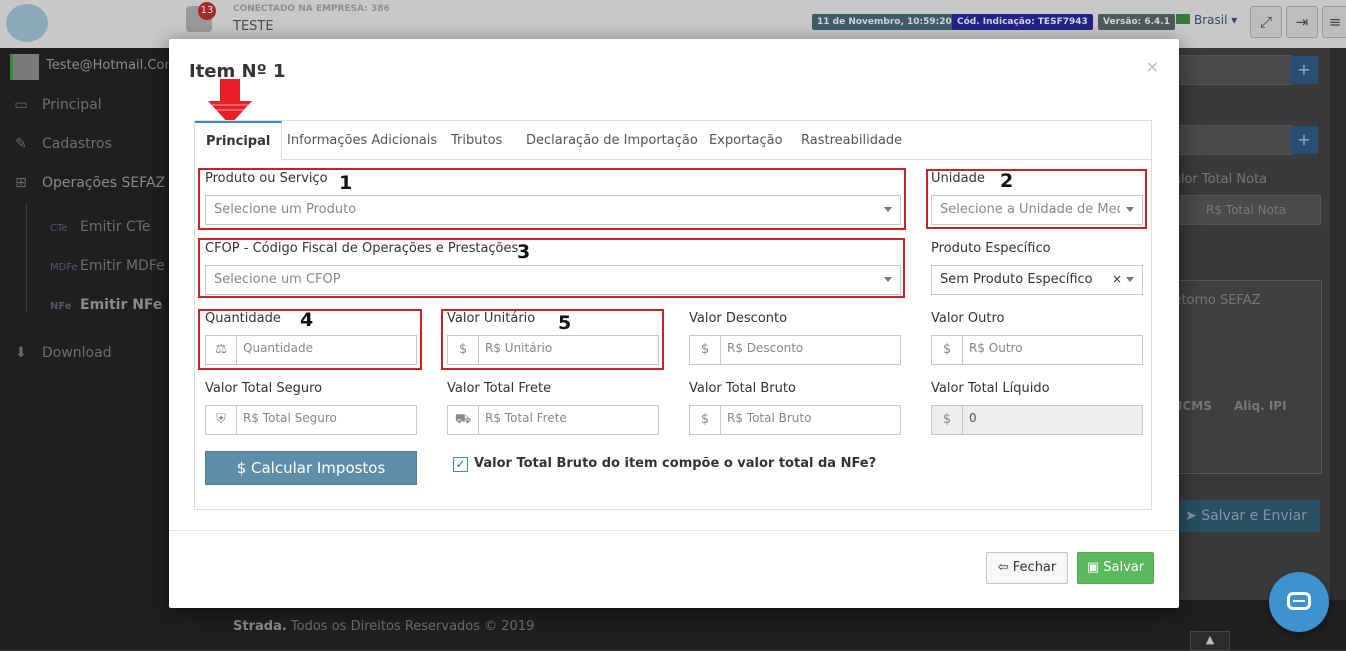  Describe the element at coordinates (1093, 567) in the screenshot. I see `floppy-icon: ▣` at that location.